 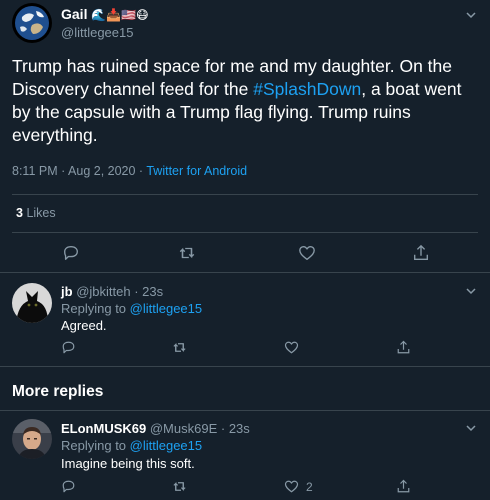 I want to click on author-emojis: 🌊📥🇺🇸😷, so click(x=120, y=15).